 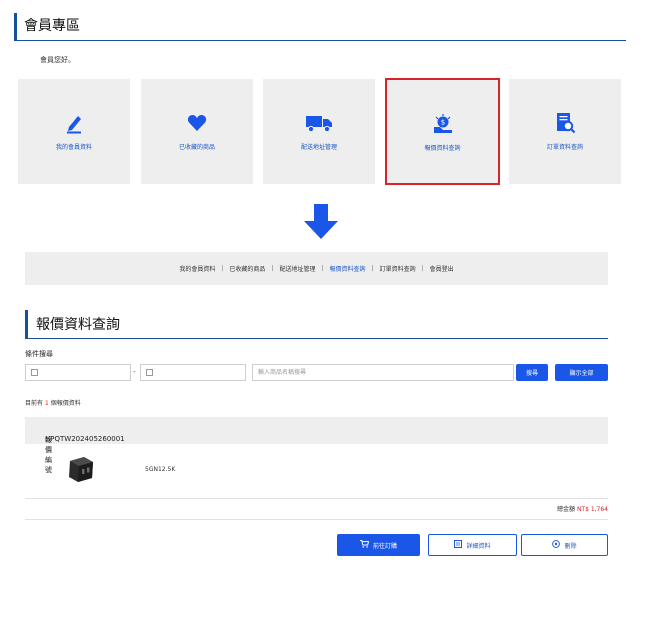 I want to click on quote-number-value: HPQTW202405260001, so click(x=85, y=439).